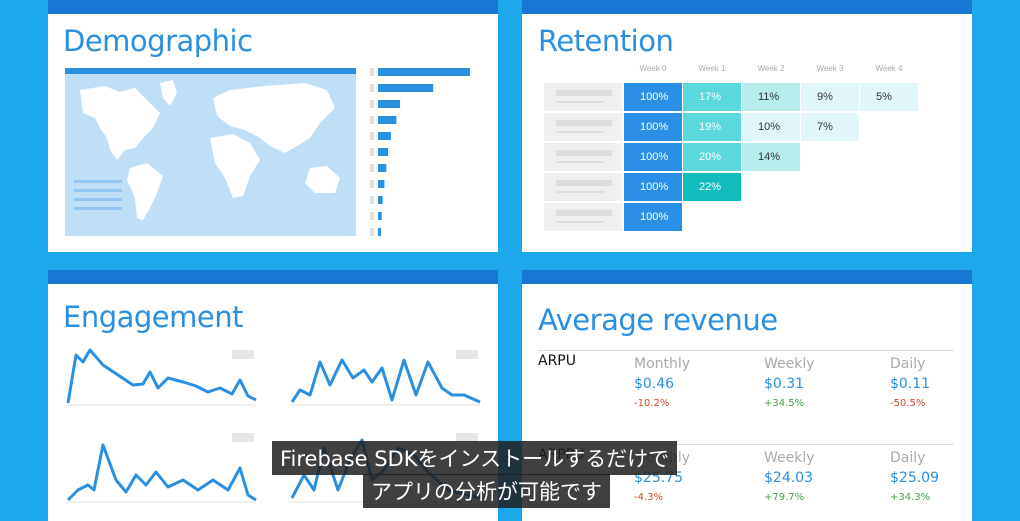  What do you see at coordinates (712, 157) in the screenshot?
I see `retention-cell: 20%` at bounding box center [712, 157].